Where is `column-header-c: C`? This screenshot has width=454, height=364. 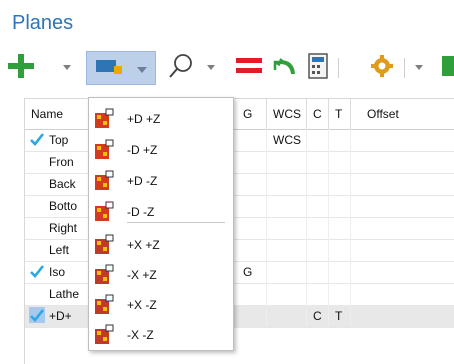
column-header-c: C is located at coordinates (318, 114).